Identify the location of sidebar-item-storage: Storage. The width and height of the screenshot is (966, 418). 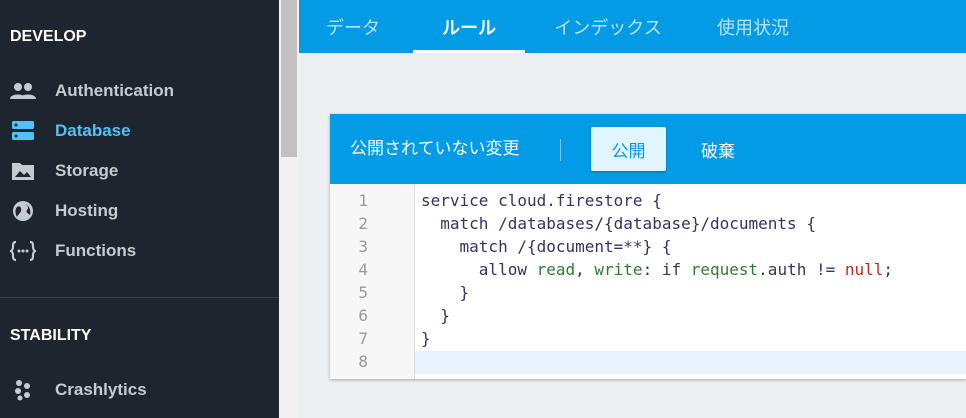
(139, 171).